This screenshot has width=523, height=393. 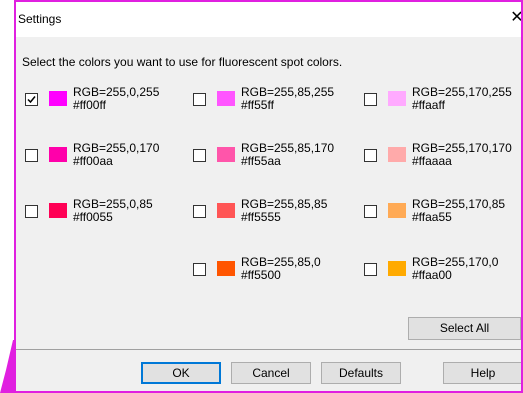 What do you see at coordinates (464, 328) in the screenshot?
I see `select-all-button: Select All` at bounding box center [464, 328].